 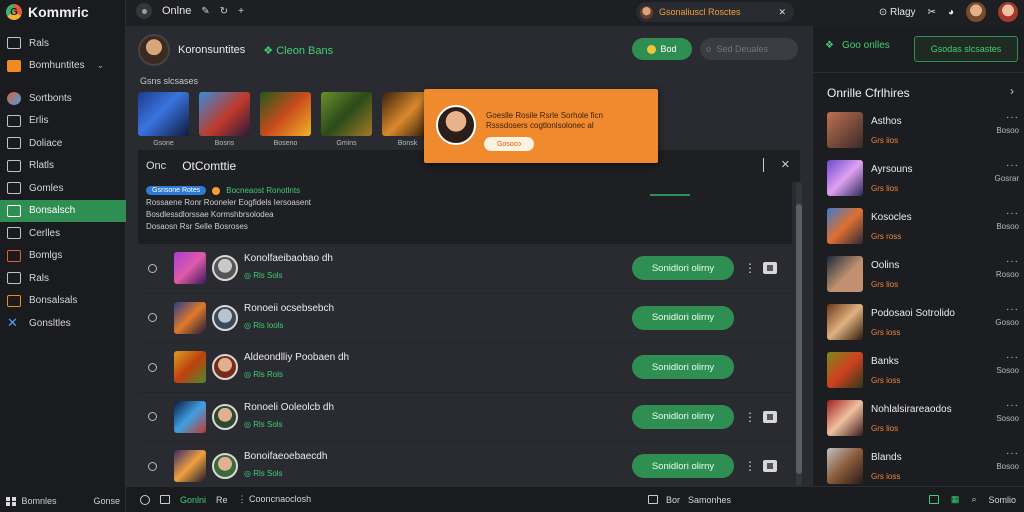 I want to click on sidebar-item-3: Erlis, so click(x=63, y=121).